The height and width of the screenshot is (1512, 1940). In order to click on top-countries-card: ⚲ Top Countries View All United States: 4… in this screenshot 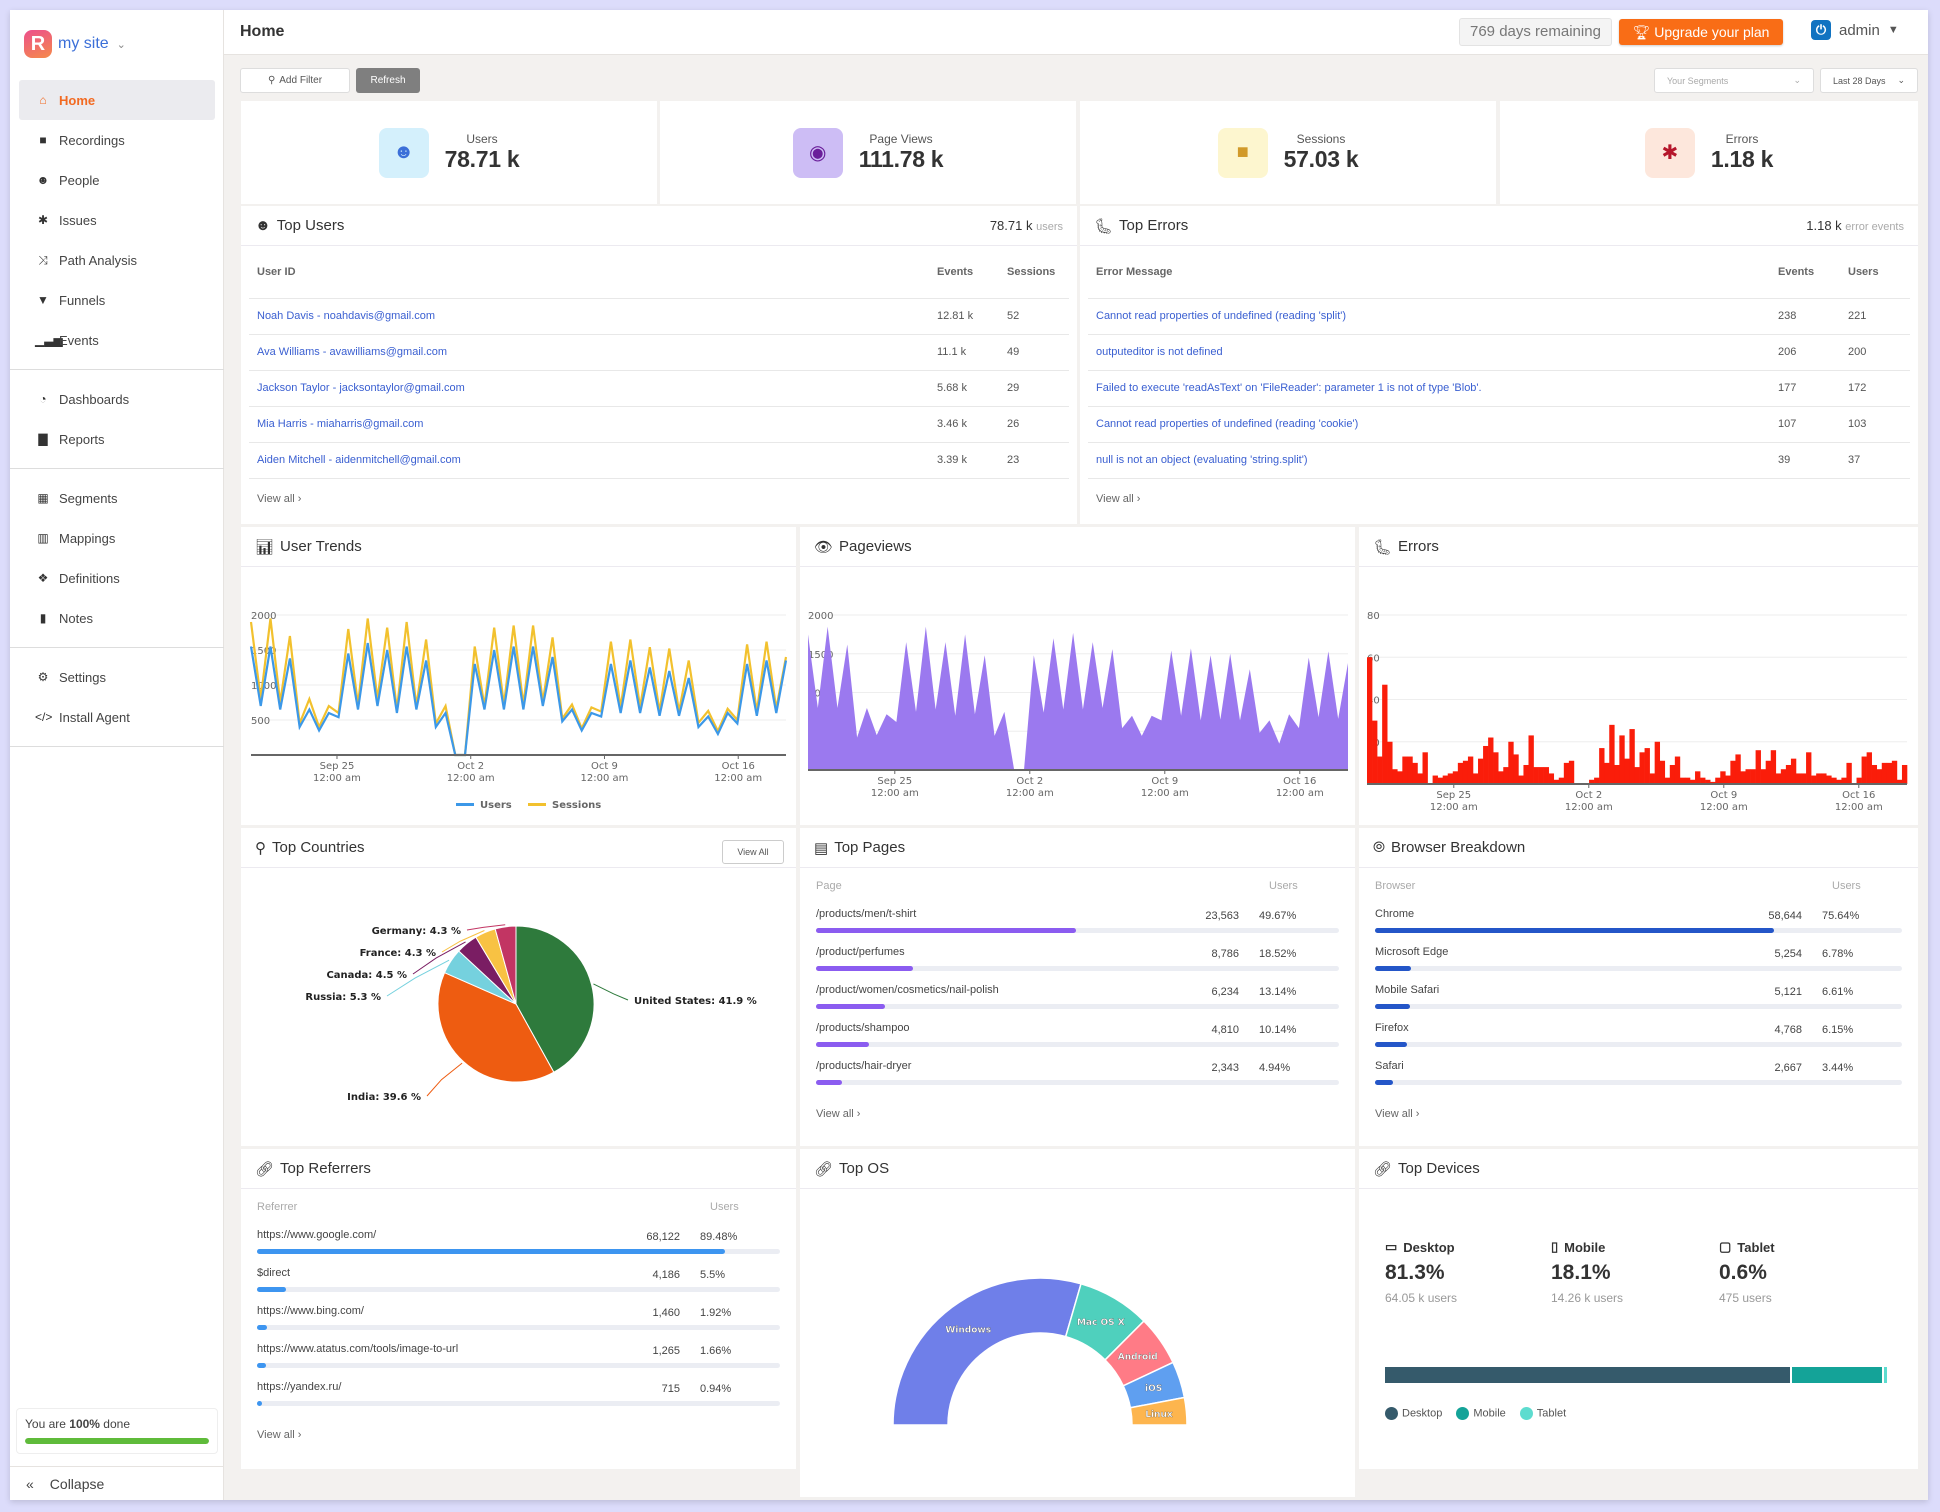, I will do `click(518, 987)`.